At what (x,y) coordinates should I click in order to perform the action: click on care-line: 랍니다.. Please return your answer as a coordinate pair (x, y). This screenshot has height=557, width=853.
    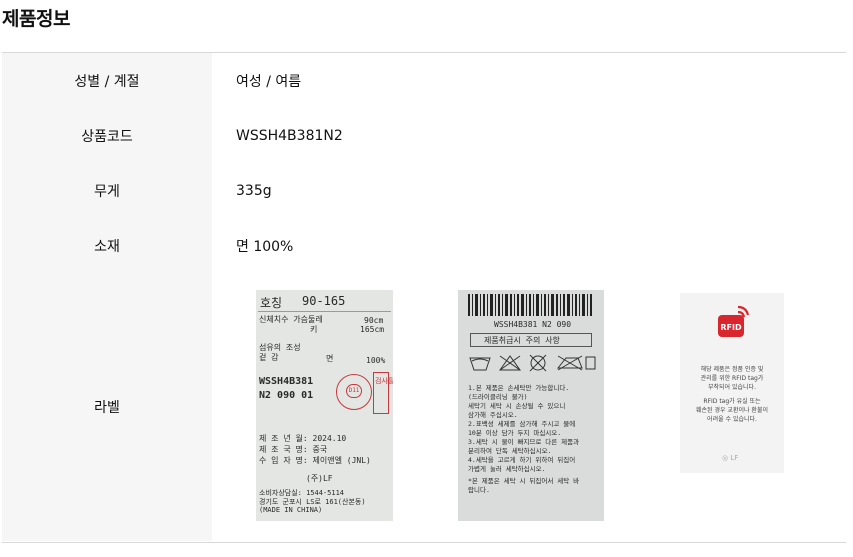
    Looking at the image, I should click on (479, 490).